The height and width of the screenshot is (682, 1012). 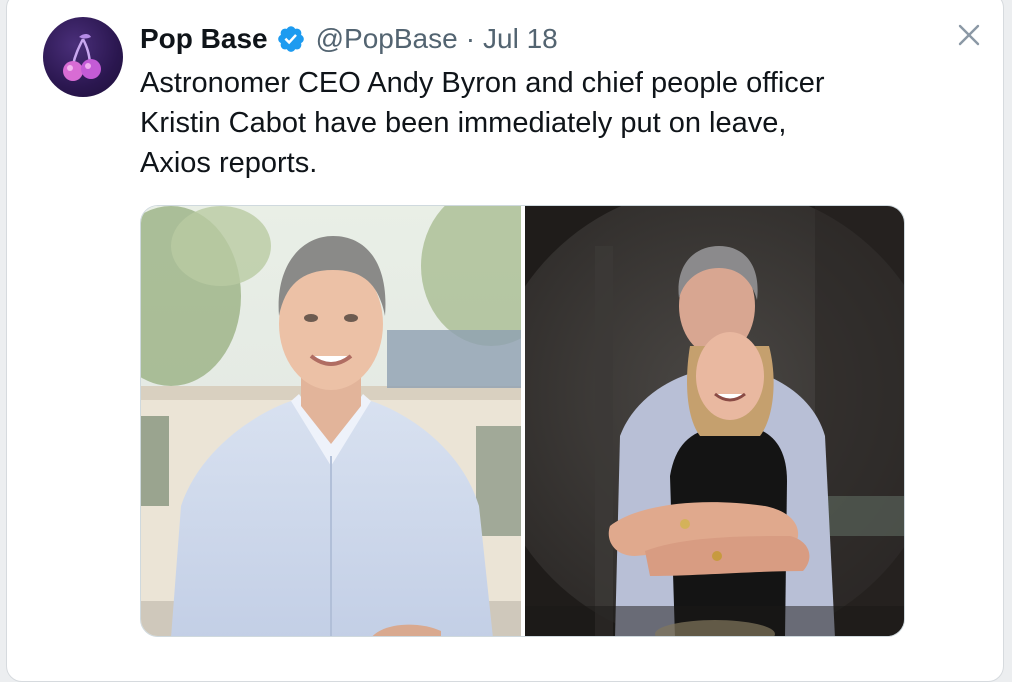 I want to click on close-button, so click(x=969, y=35).